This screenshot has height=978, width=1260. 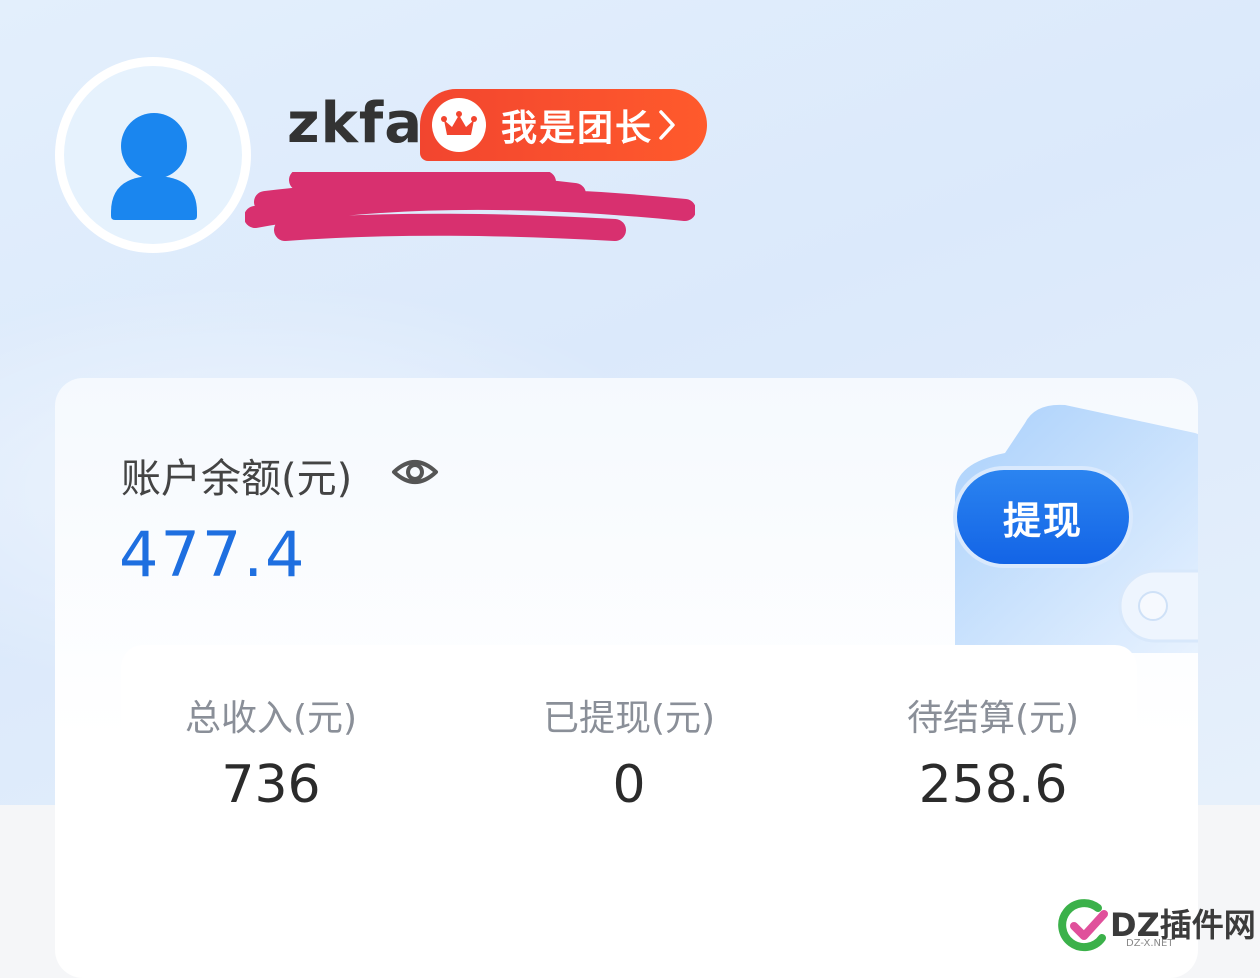 What do you see at coordinates (271, 785) in the screenshot?
I see `stat-value: 736` at bounding box center [271, 785].